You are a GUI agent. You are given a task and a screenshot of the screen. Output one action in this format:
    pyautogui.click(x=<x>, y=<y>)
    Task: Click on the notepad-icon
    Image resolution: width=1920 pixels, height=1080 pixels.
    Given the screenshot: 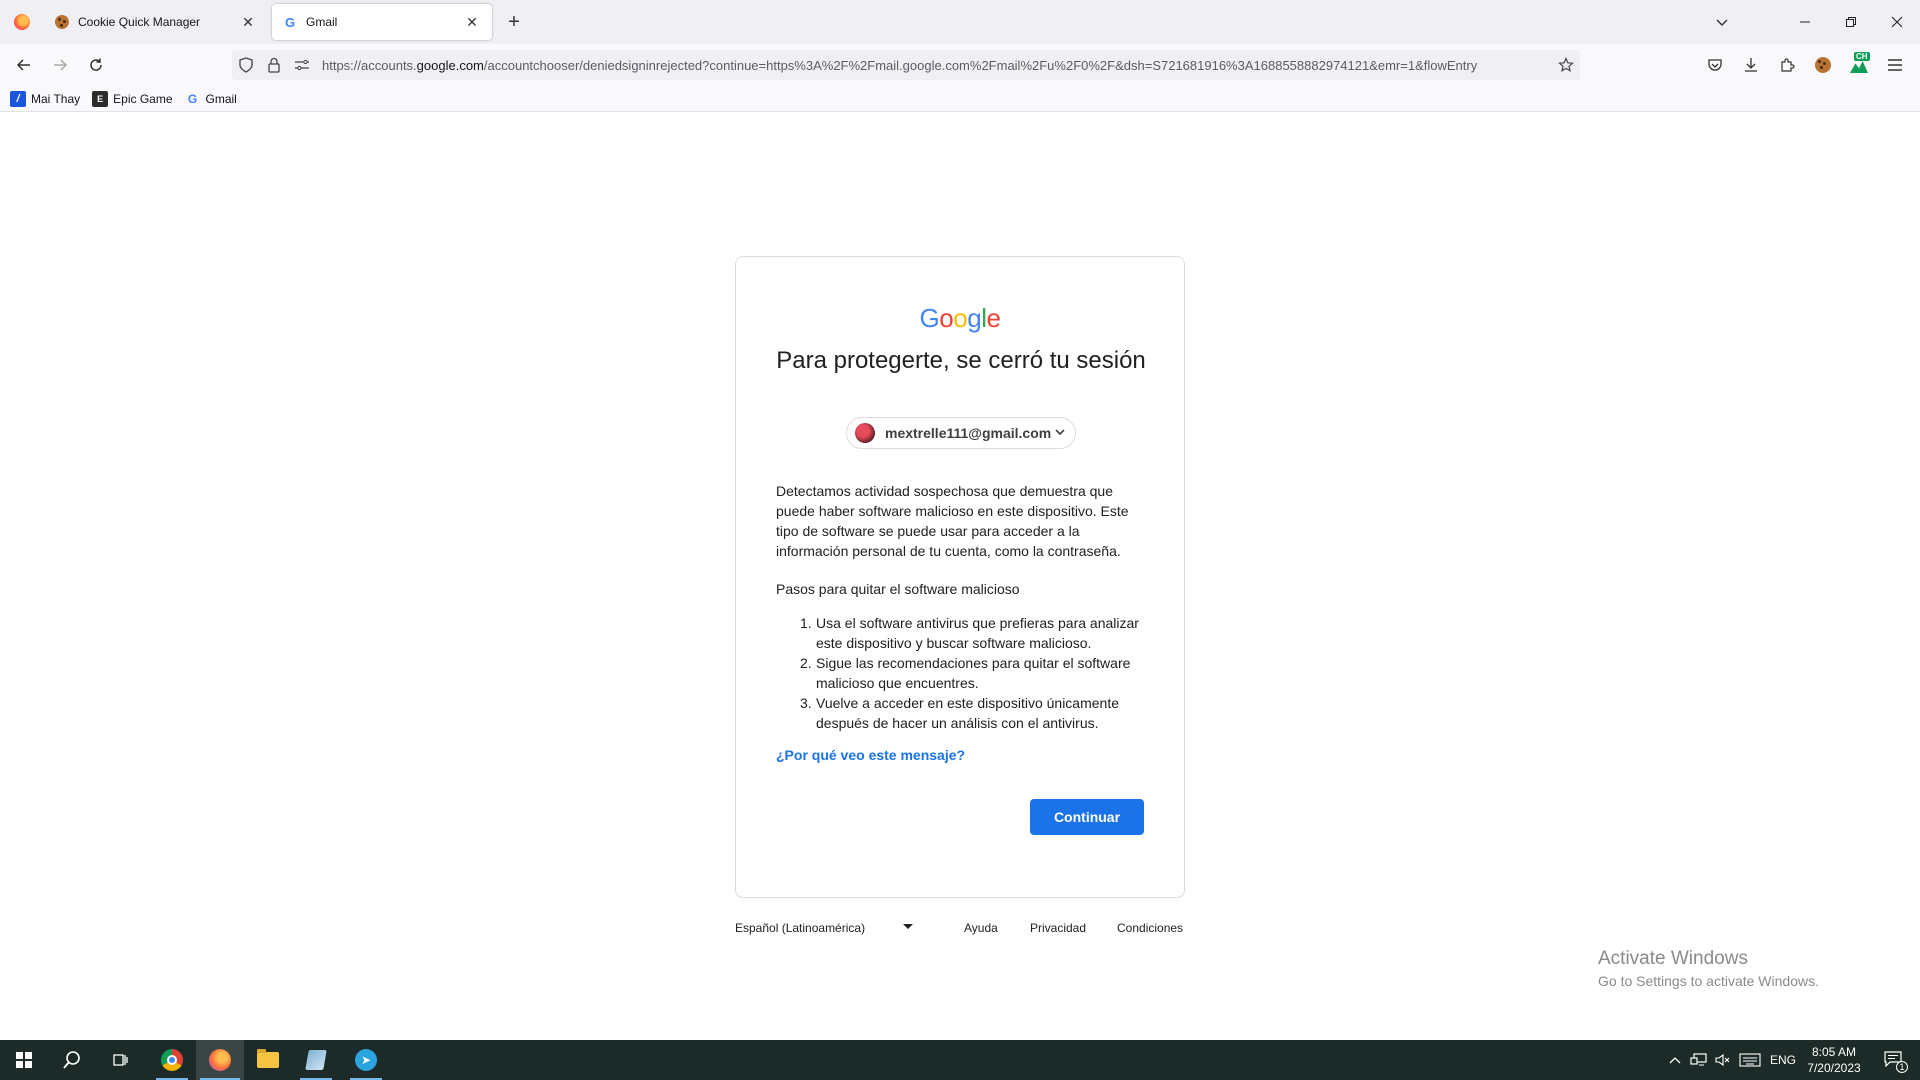 What is the action you would take?
    pyautogui.click(x=316, y=1060)
    